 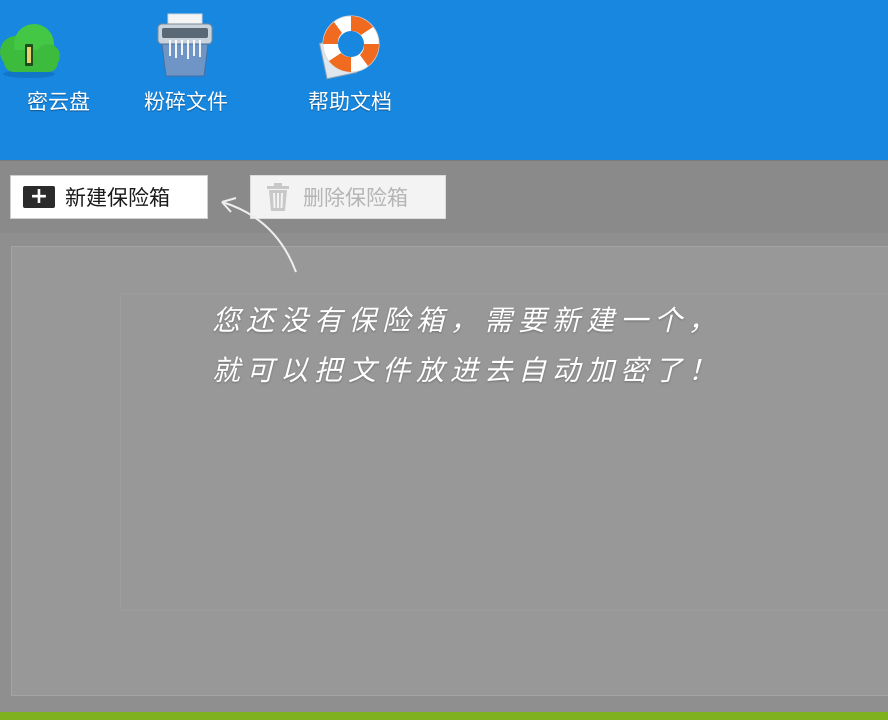 What do you see at coordinates (355, 198) in the screenshot?
I see `delete-vault-label: 删除保险箱` at bounding box center [355, 198].